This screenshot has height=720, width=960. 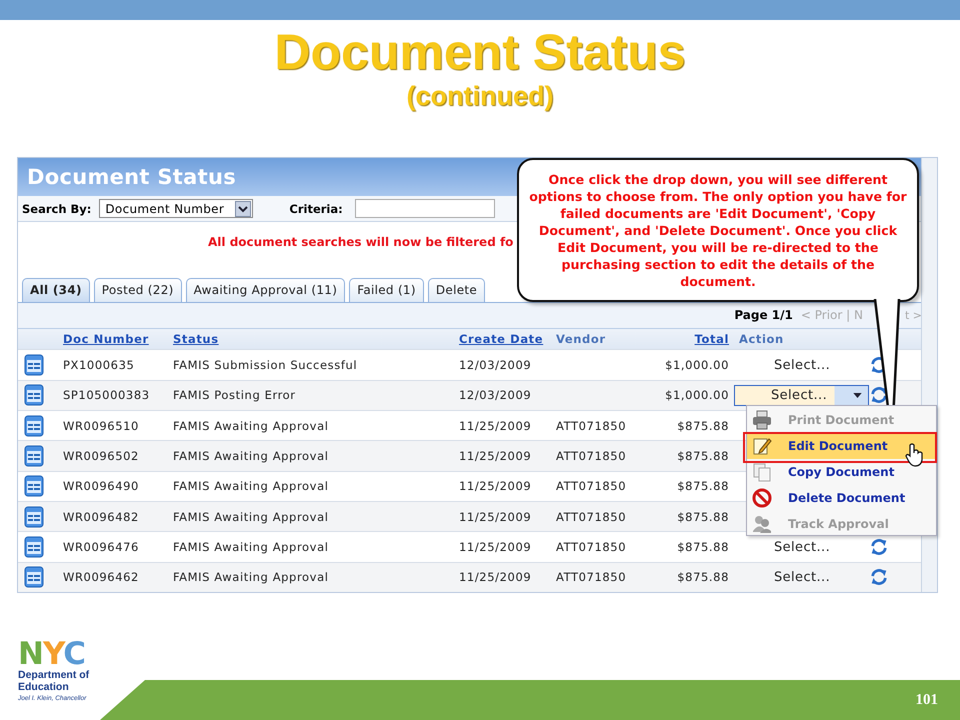 What do you see at coordinates (311, 339) in the screenshot?
I see `column-header: Status` at bounding box center [311, 339].